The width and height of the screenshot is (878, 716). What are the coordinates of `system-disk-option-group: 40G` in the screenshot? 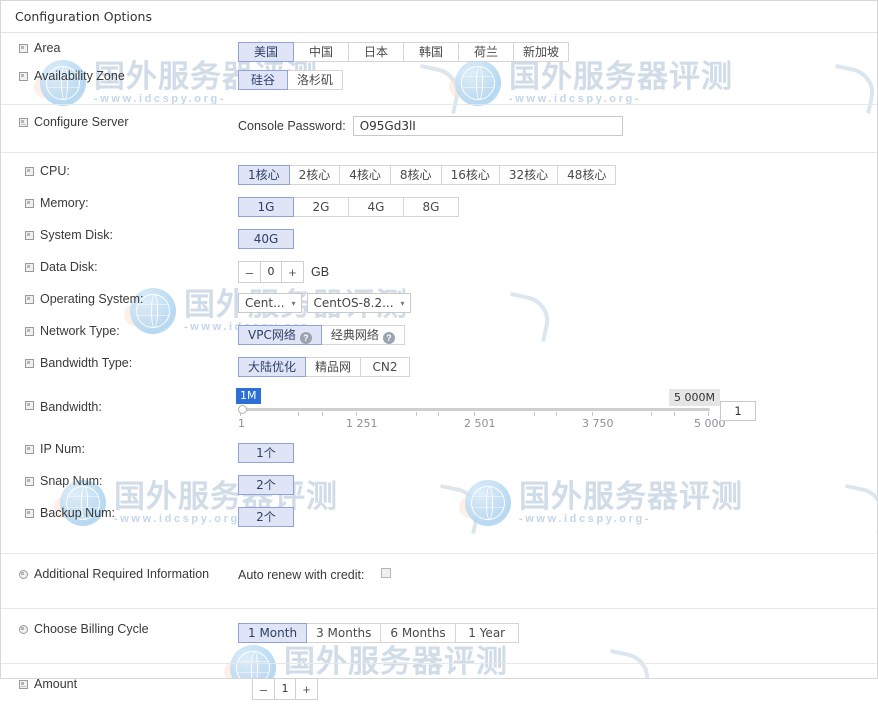 It's located at (266, 239).